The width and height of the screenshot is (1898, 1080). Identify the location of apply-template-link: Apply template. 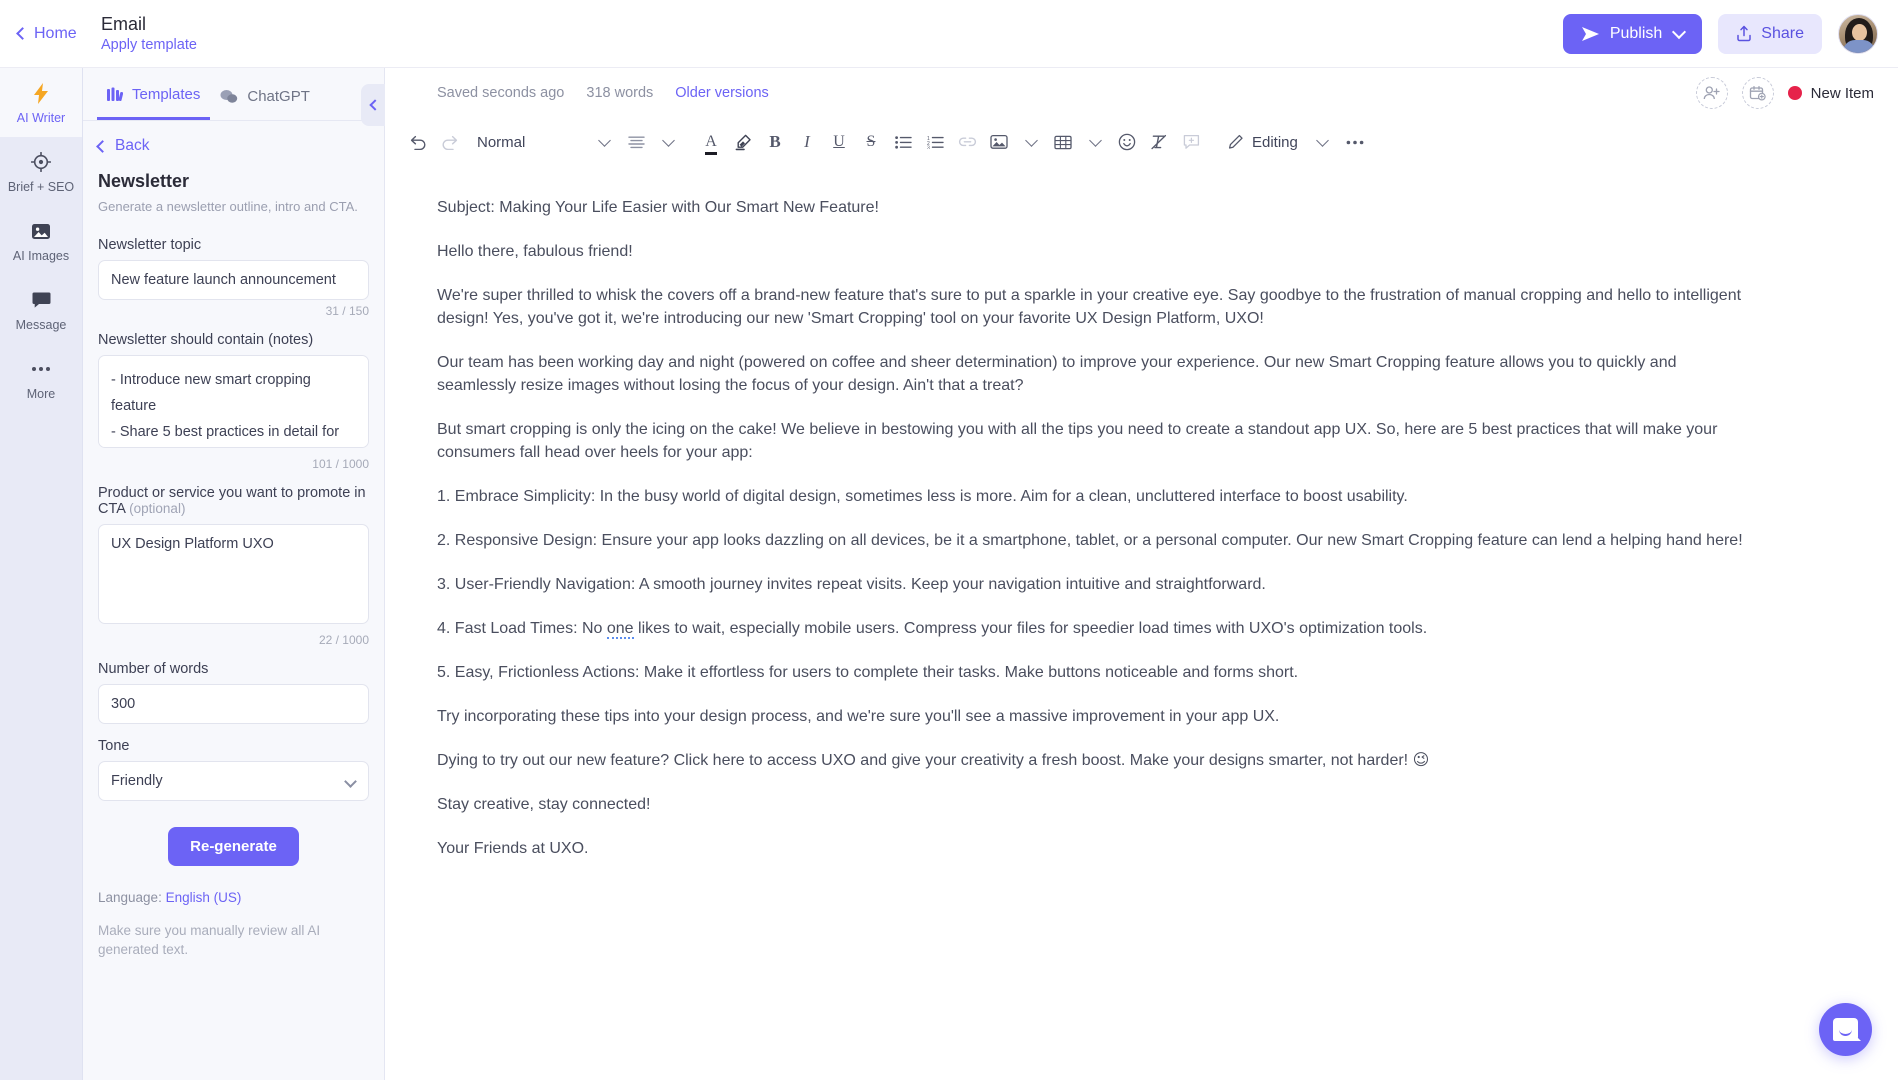
(149, 45).